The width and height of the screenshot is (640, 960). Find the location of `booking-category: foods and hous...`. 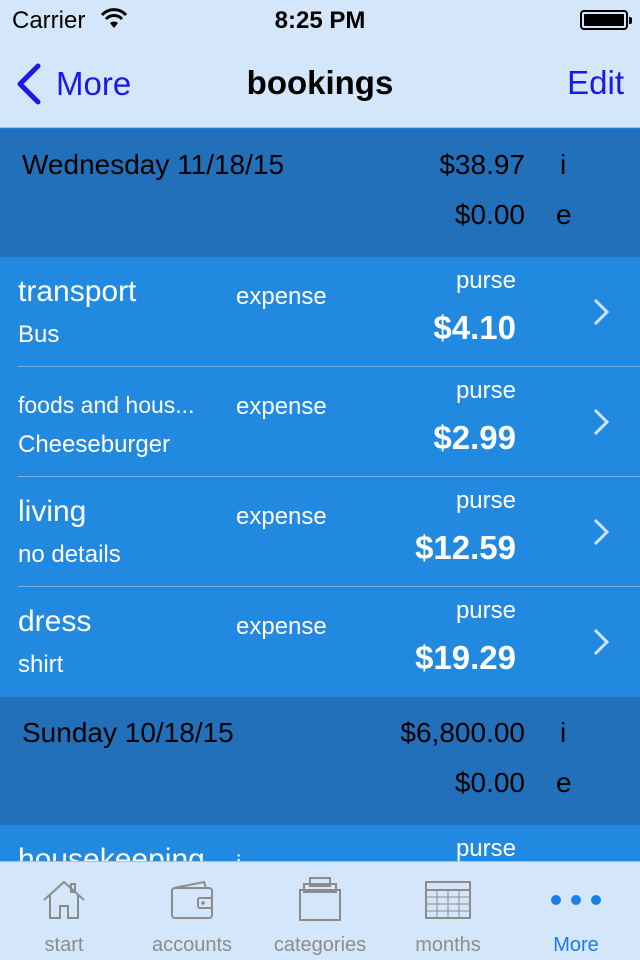

booking-category: foods and hous... is located at coordinates (106, 405).